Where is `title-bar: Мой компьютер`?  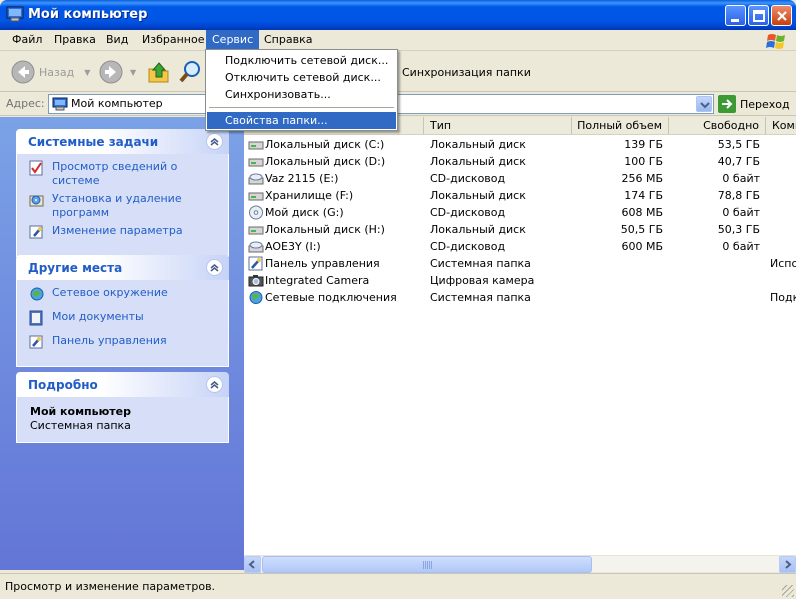 title-bar: Мой компьютер is located at coordinates (398, 15).